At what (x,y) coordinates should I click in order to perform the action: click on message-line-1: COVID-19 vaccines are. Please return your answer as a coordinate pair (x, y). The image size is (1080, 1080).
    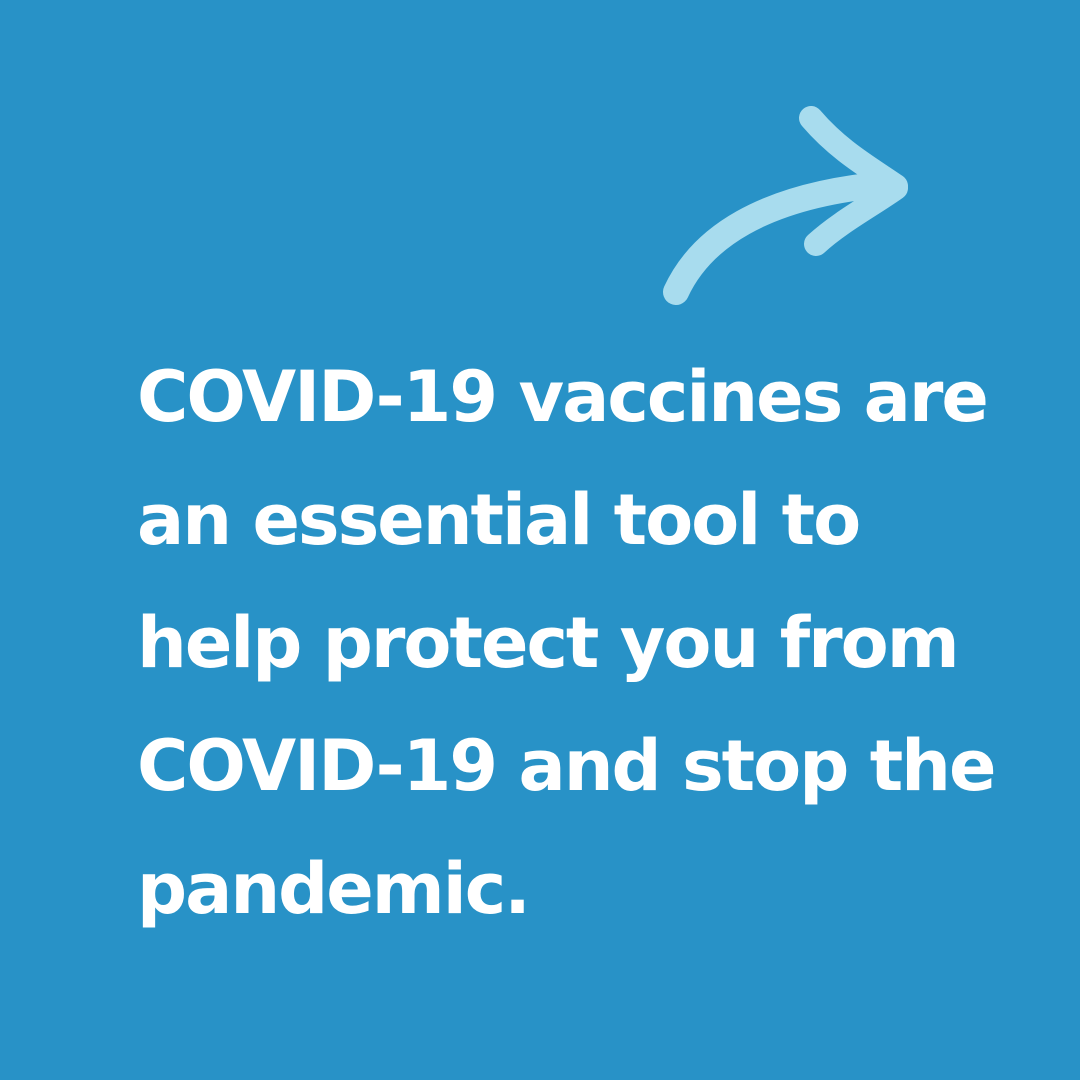
    Looking at the image, I should click on (563, 397).